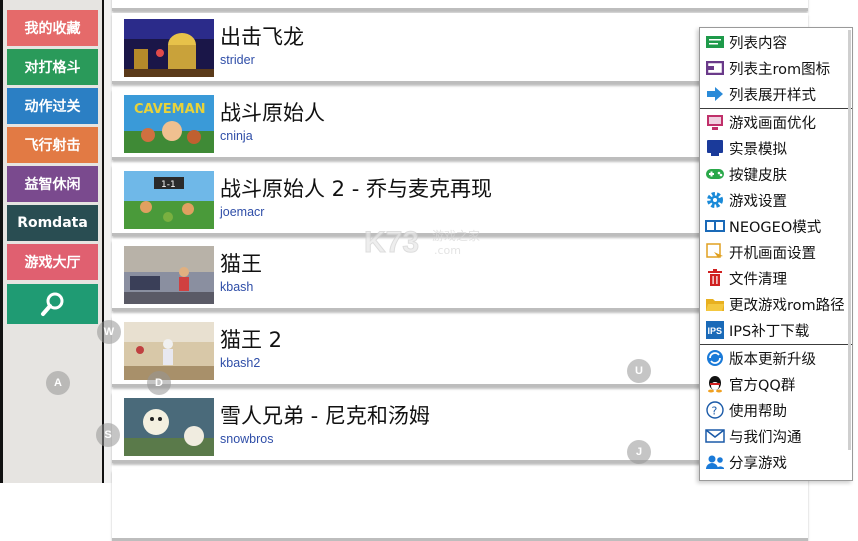 The height and width of the screenshot is (541, 858). I want to click on category-favorites: 我的收藏, so click(52, 28).